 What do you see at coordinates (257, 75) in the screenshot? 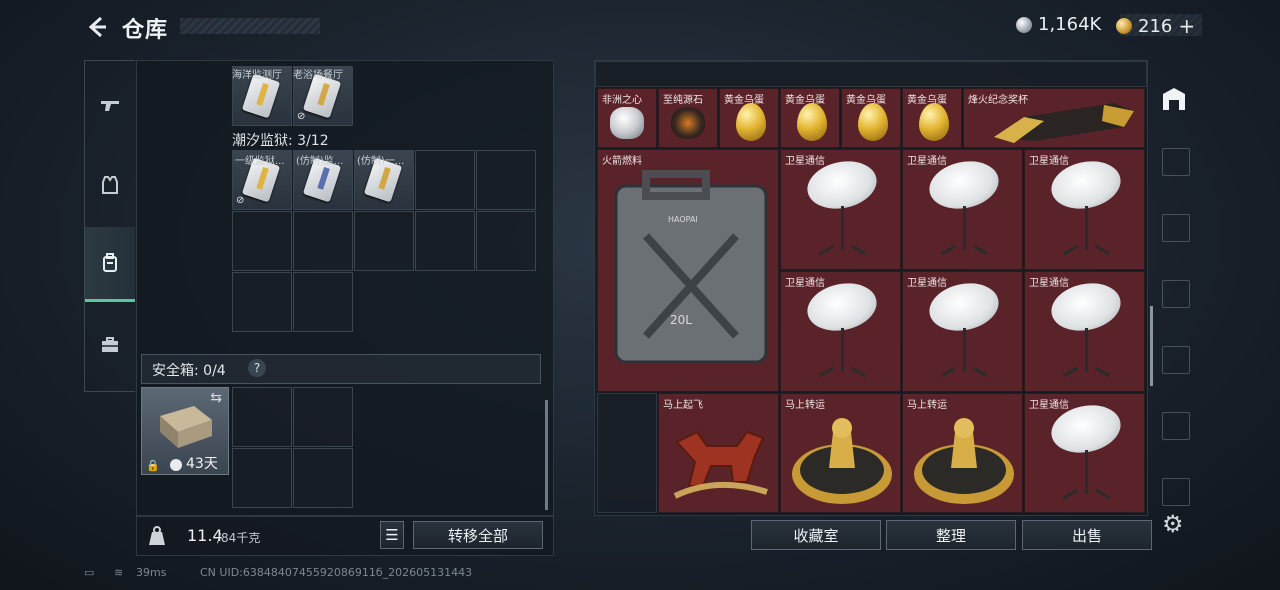
I see `item-label: 海洋监测厅` at bounding box center [257, 75].